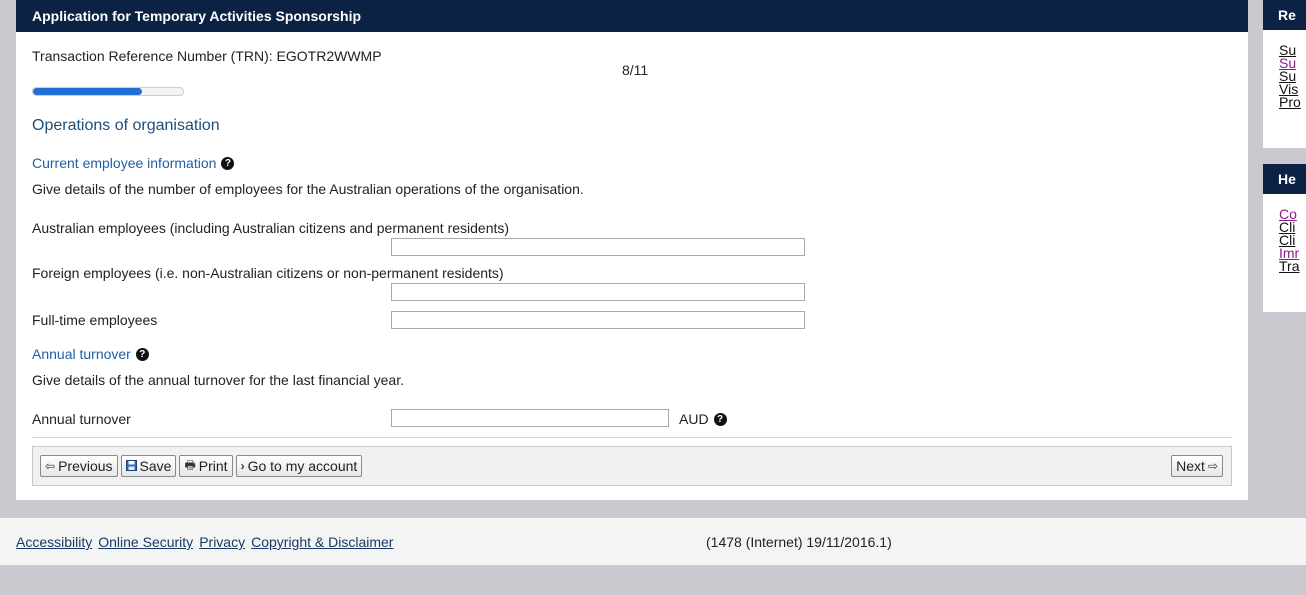  Describe the element at coordinates (635, 70) in the screenshot. I see `page-counter: 8/11` at that location.